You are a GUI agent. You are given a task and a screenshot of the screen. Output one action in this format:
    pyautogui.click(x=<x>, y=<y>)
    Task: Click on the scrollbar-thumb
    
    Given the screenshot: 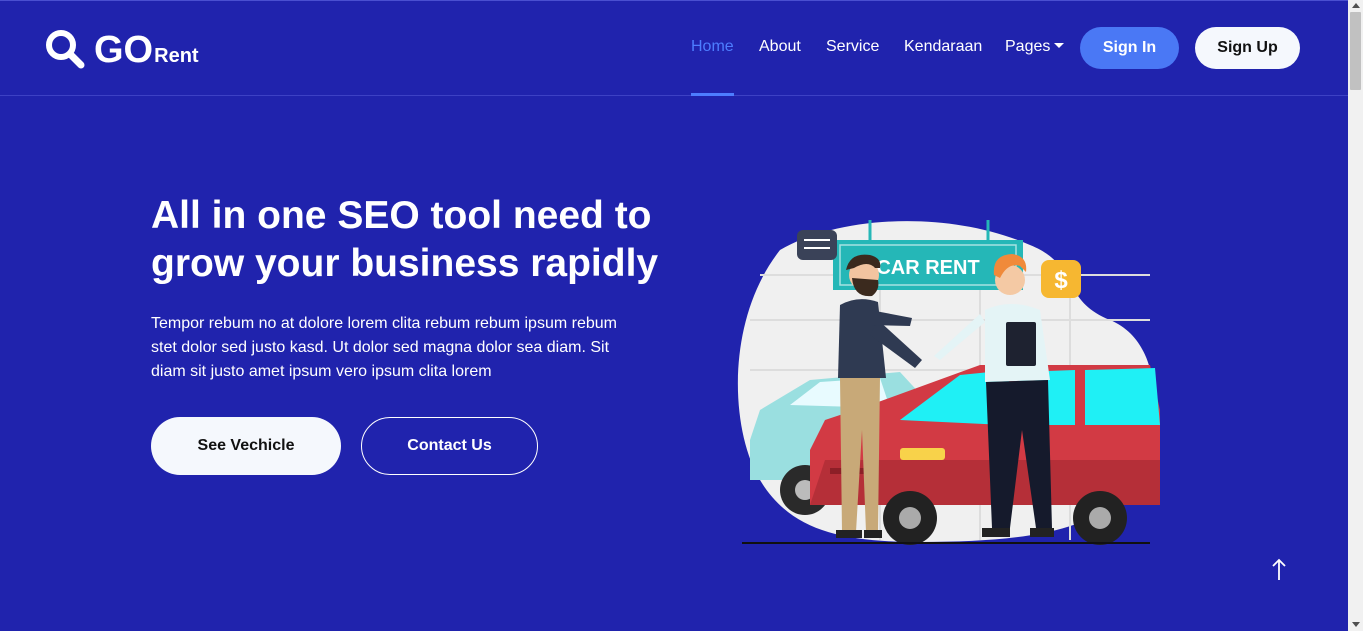 What is the action you would take?
    pyautogui.click(x=1355, y=51)
    